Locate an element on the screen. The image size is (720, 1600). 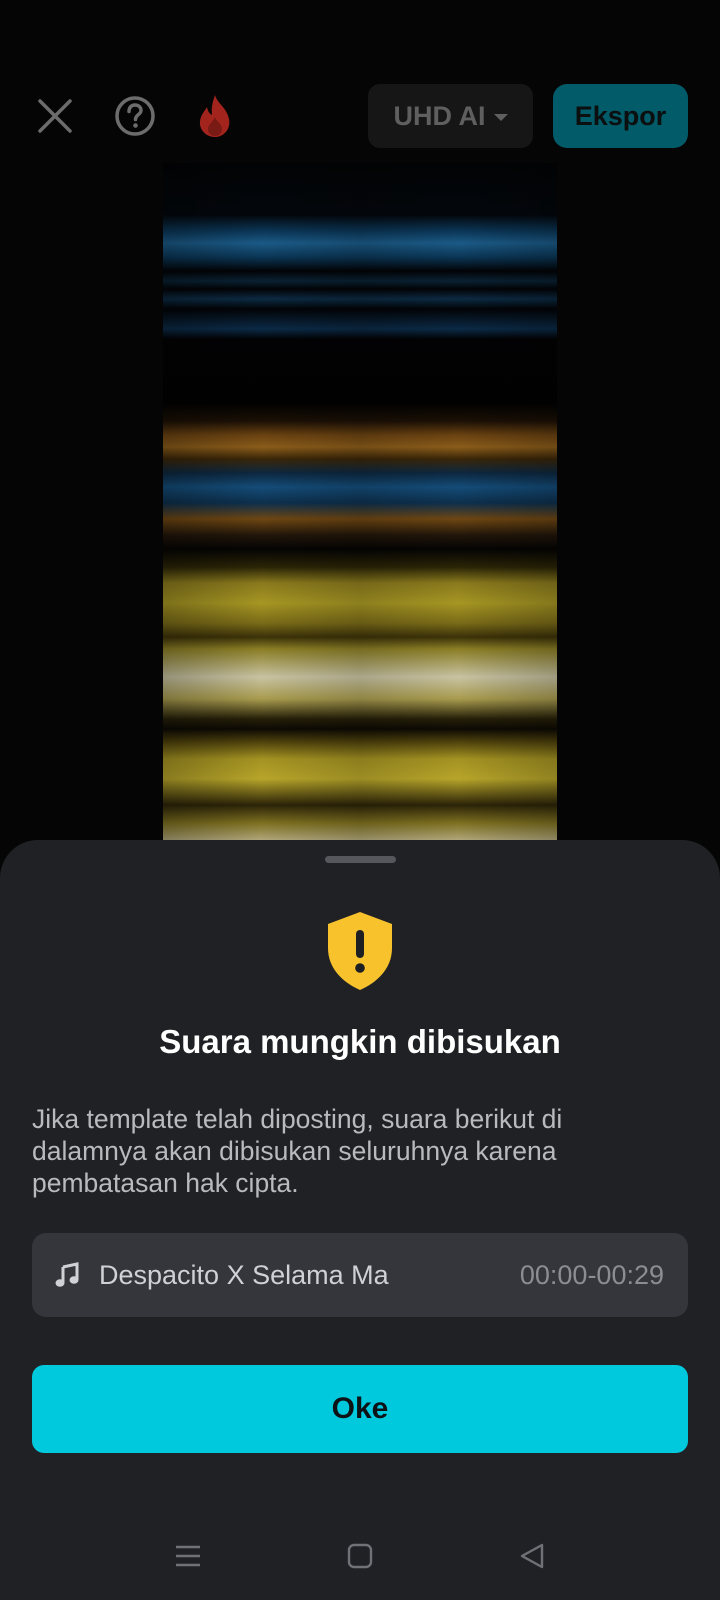
muted-track-item: Despacito X Selama Mata… 00:00-00:29 is located at coordinates (360, 1275).